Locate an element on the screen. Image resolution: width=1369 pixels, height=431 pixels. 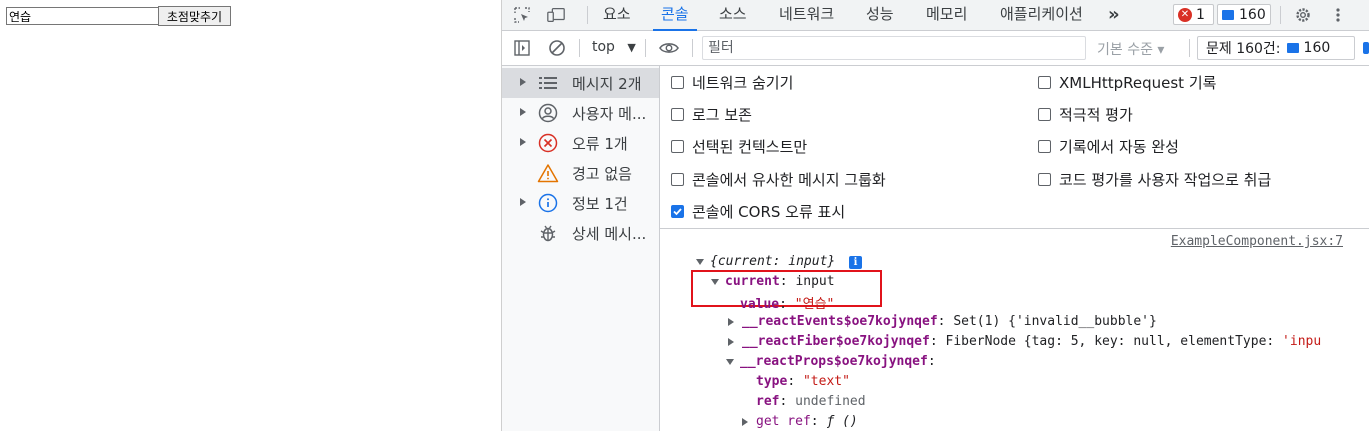
tab-network: 네트워크 is located at coordinates (806, 15).